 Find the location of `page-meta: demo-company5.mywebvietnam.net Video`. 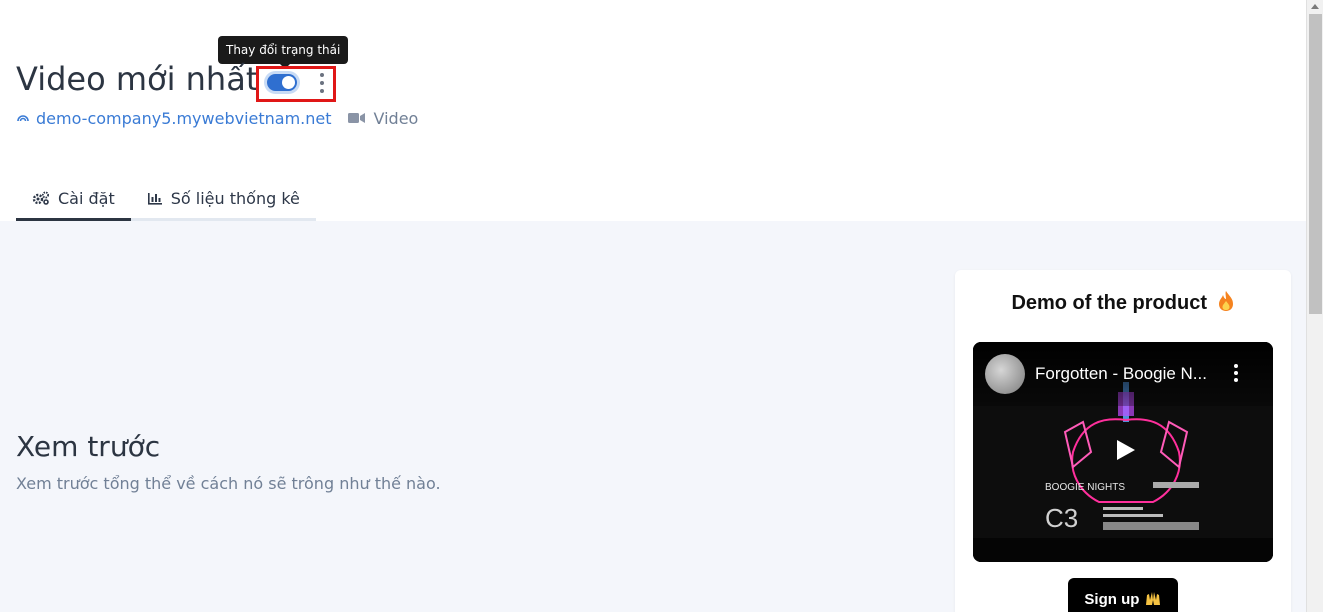

page-meta: demo-company5.mywebvietnam.net Video is located at coordinates (217, 118).